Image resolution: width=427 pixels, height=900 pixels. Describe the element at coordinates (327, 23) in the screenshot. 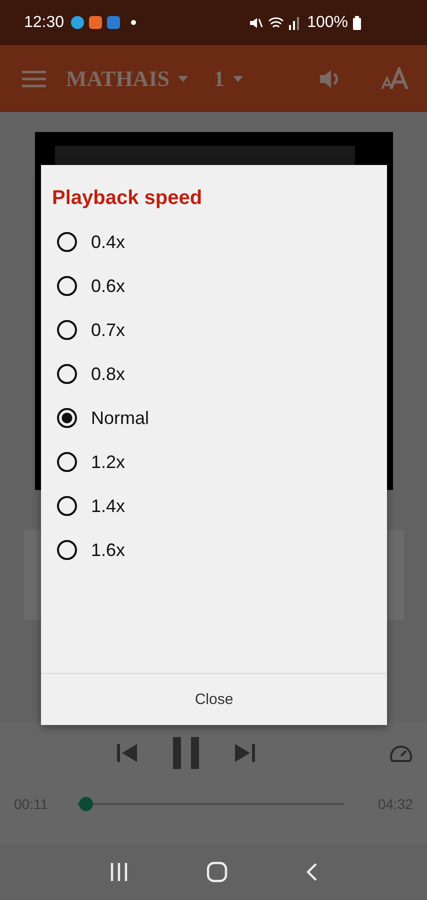

I see `battery-level: 100%` at that location.